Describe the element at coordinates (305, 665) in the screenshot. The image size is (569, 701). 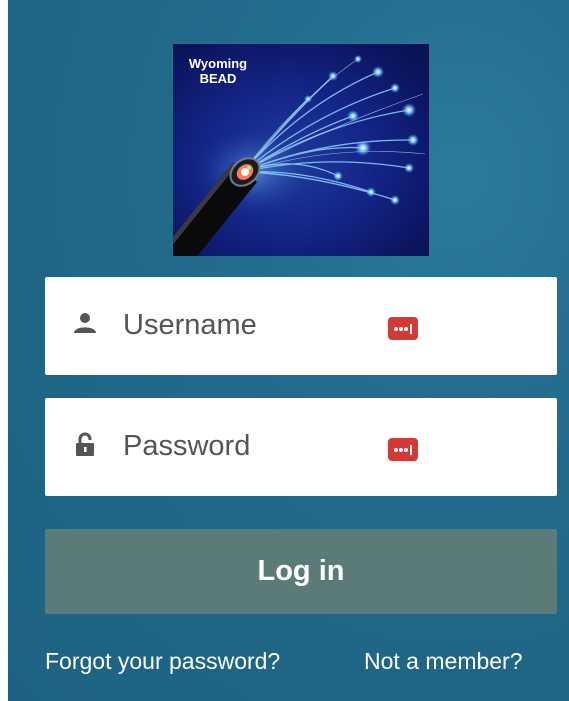
I see `account-links: Forgot your password? Not a member?` at that location.